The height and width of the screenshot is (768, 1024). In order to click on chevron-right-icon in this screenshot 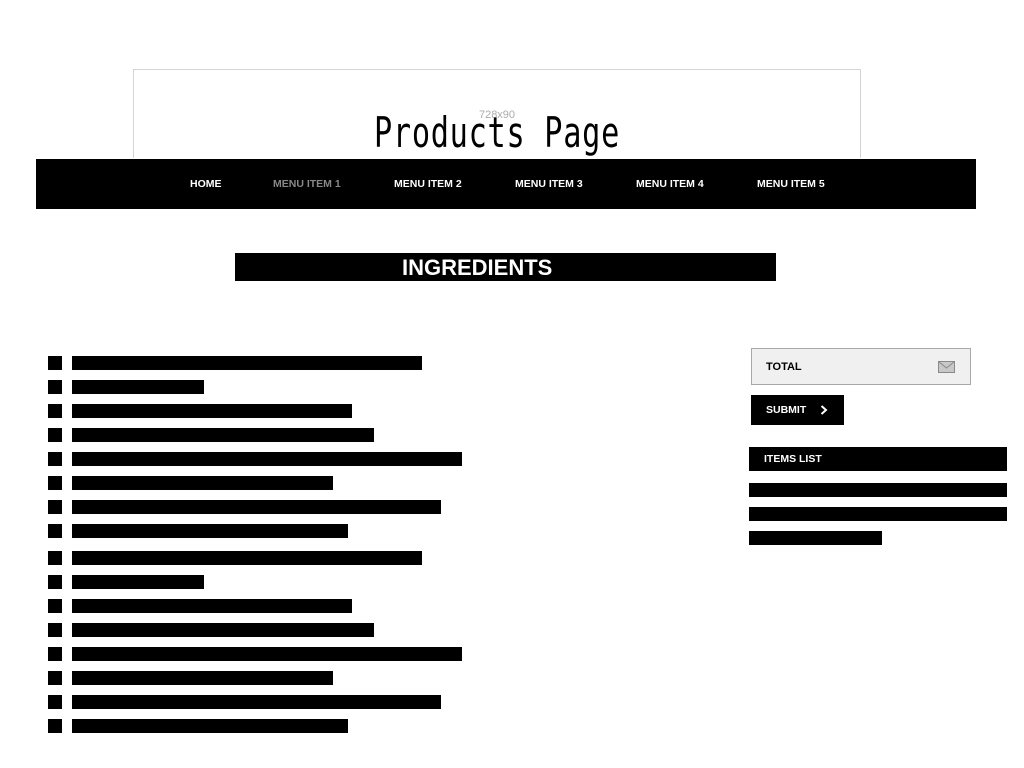, I will do `click(824, 410)`.